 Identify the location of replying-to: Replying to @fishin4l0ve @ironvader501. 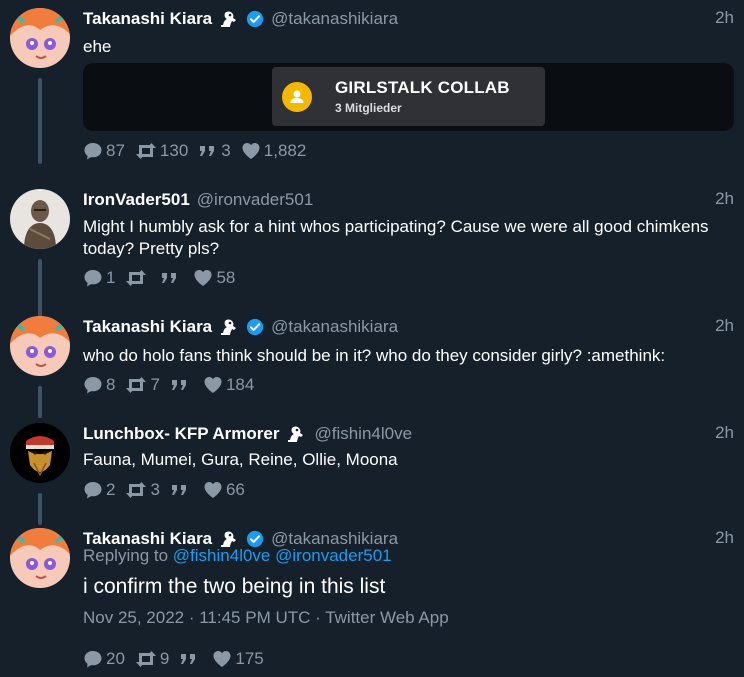
(237, 556).